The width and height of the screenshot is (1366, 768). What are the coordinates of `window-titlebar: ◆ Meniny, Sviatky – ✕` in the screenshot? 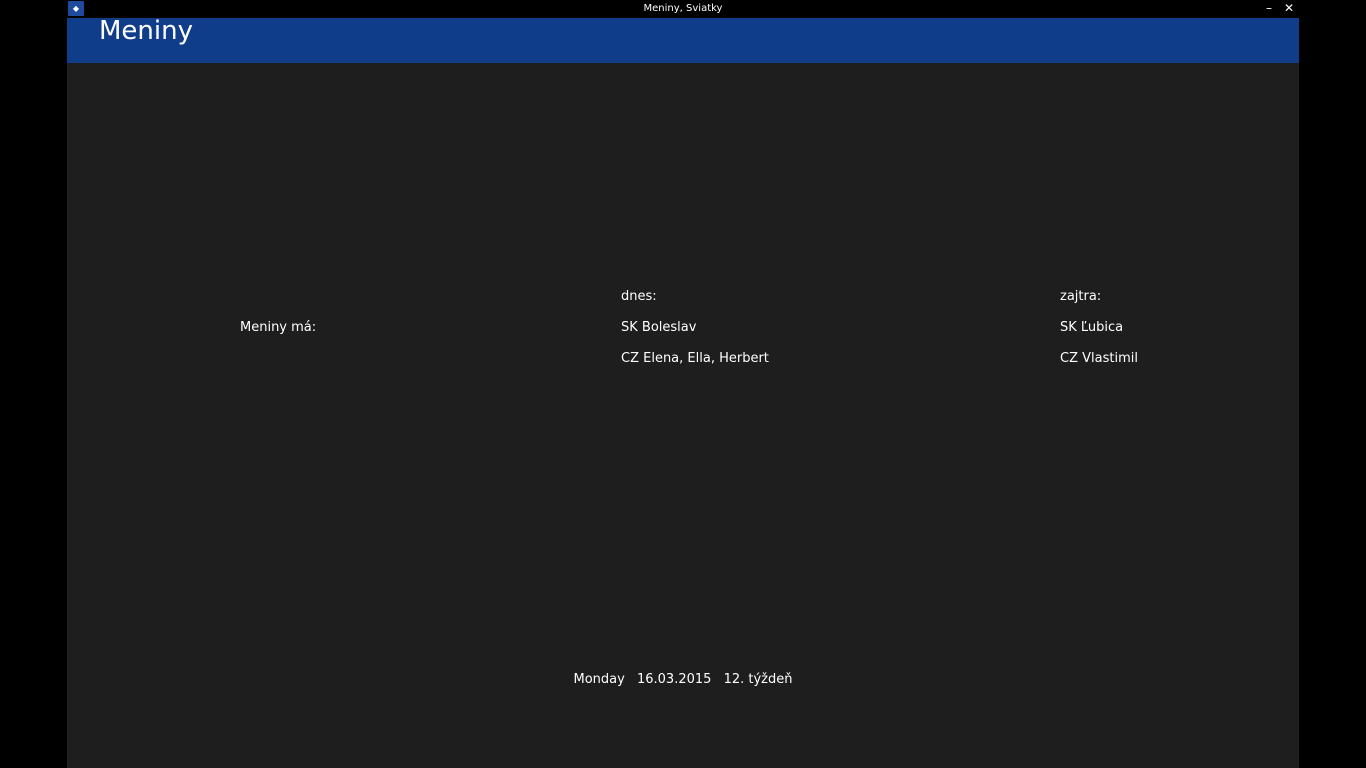 It's located at (683, 9).